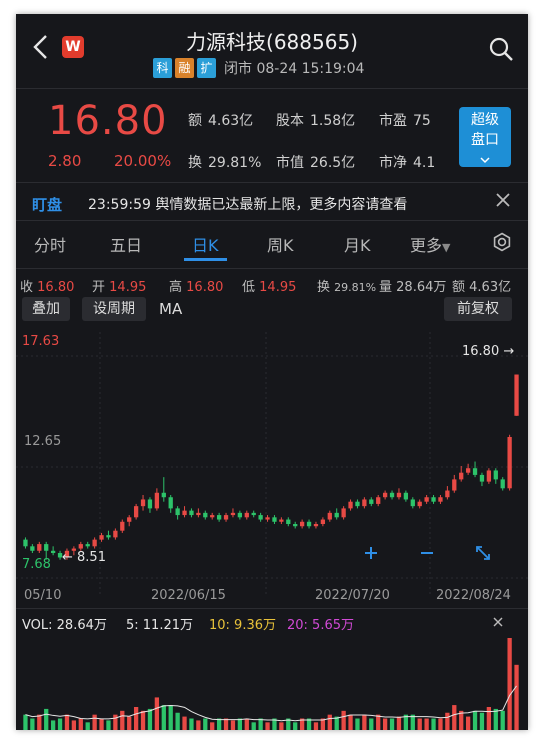  I want to click on search-icon, so click(501, 49).